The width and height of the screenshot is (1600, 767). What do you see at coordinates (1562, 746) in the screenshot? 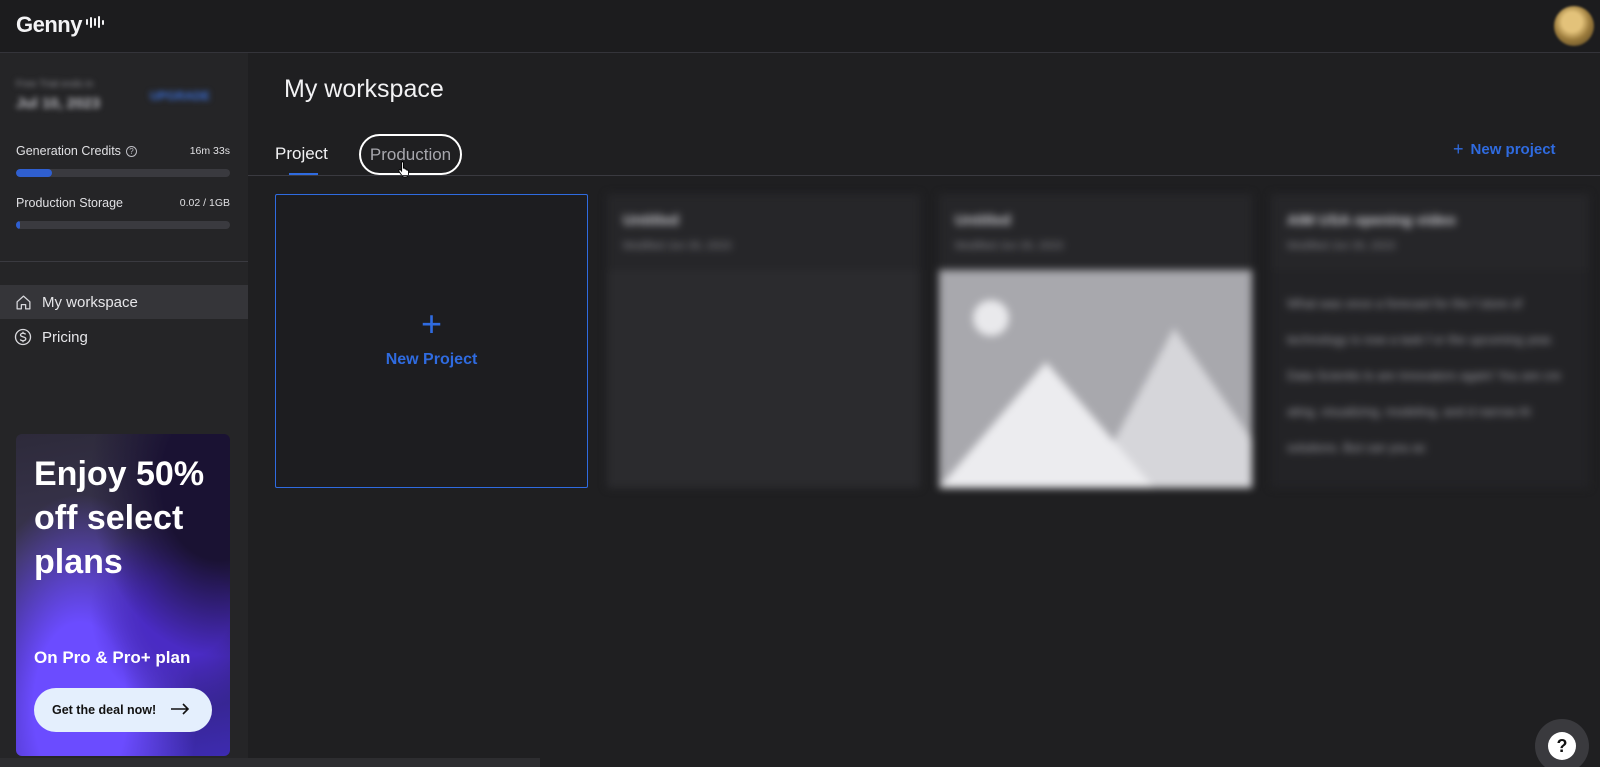
I see `question-mark-icon: ?` at bounding box center [1562, 746].